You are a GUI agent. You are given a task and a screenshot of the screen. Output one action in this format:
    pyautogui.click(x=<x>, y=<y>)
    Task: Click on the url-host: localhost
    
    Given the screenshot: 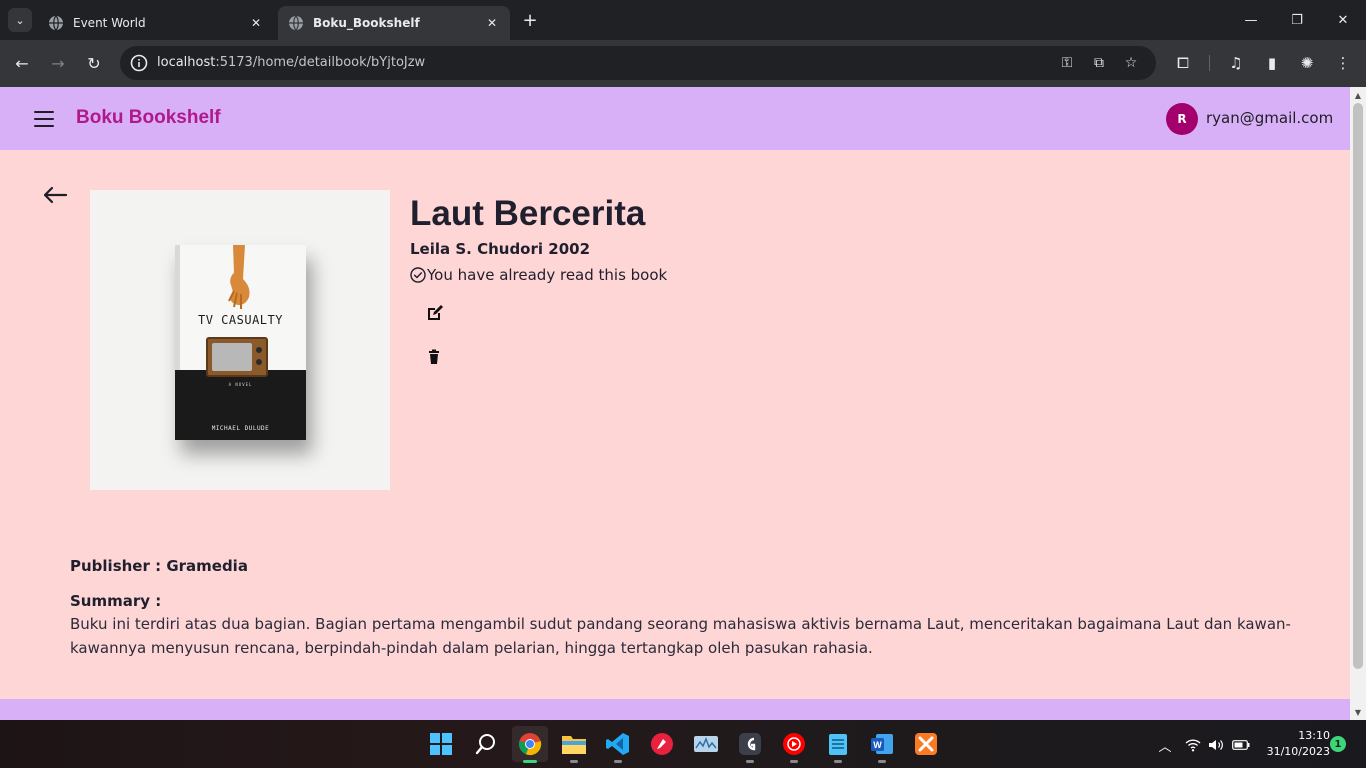 What is the action you would take?
    pyautogui.click(x=186, y=62)
    